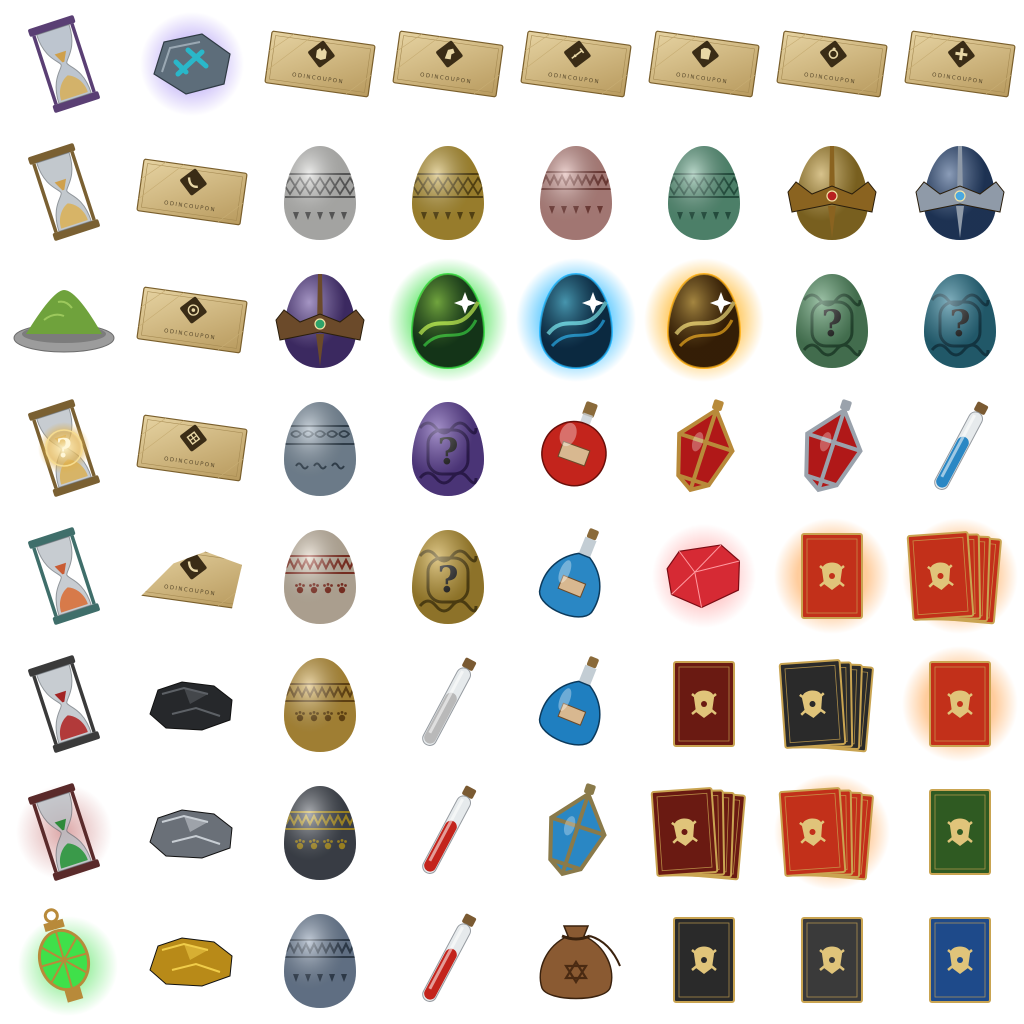  Describe the element at coordinates (704, 960) in the screenshot. I see `black-card-icon` at that location.